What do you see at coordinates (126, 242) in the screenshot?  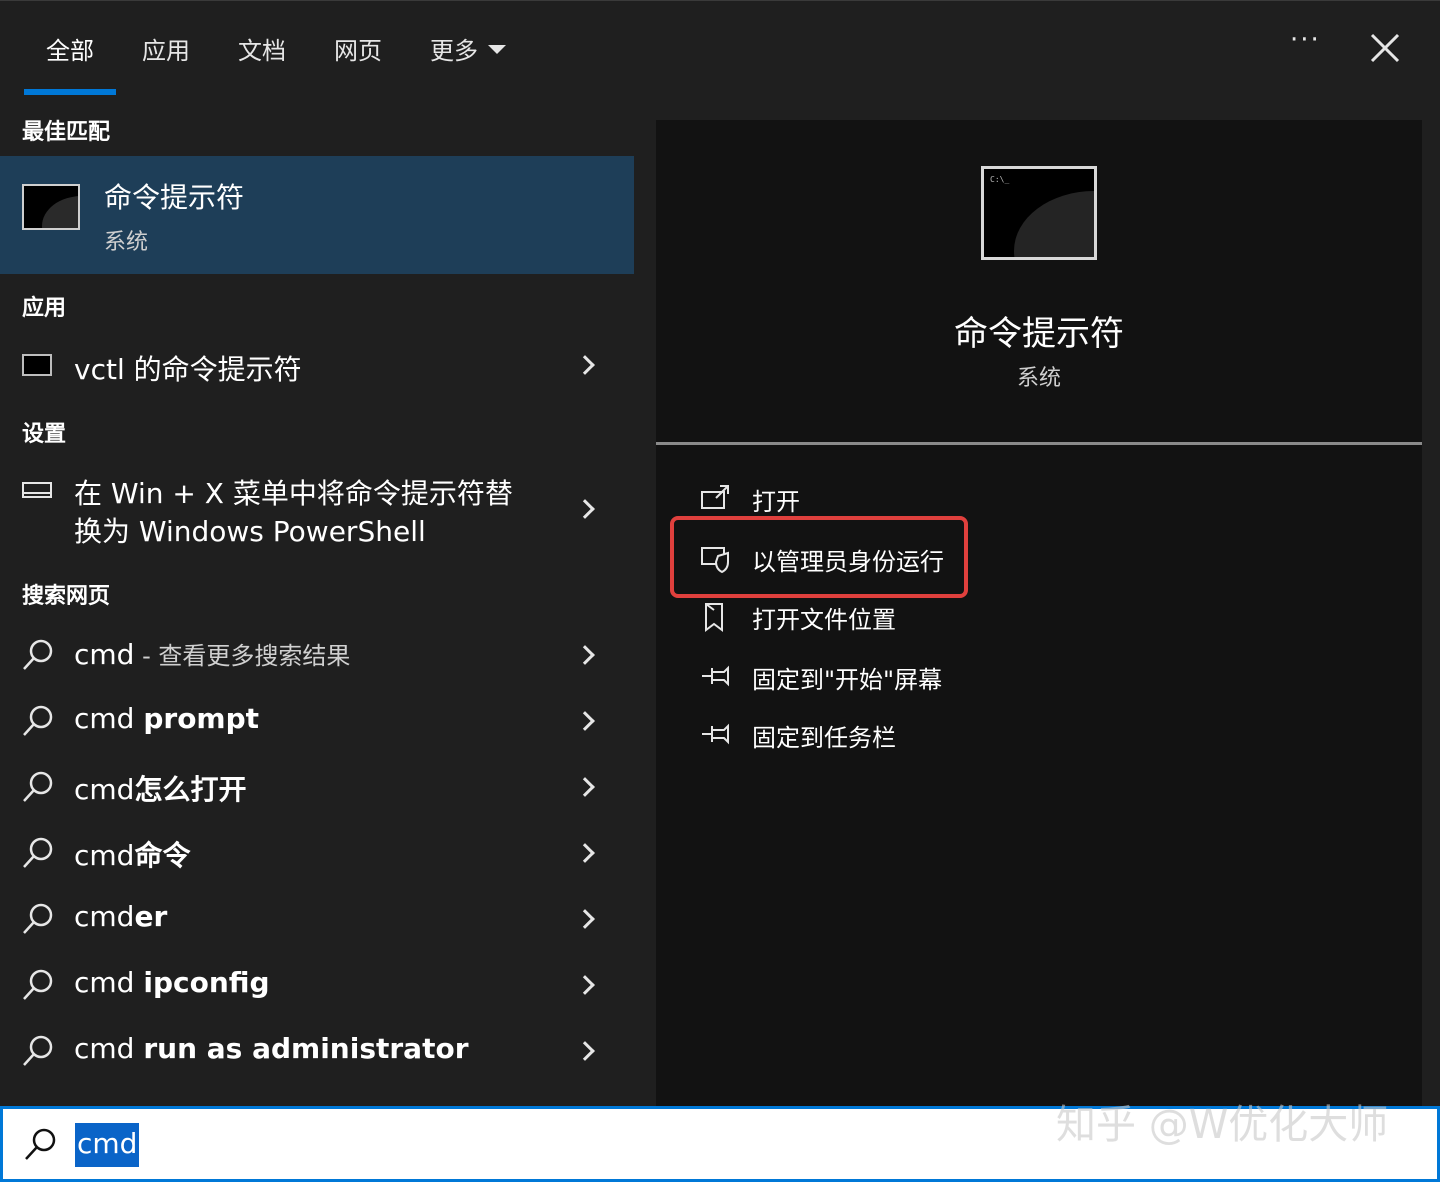 I see `best-match-subtitle: 系统` at bounding box center [126, 242].